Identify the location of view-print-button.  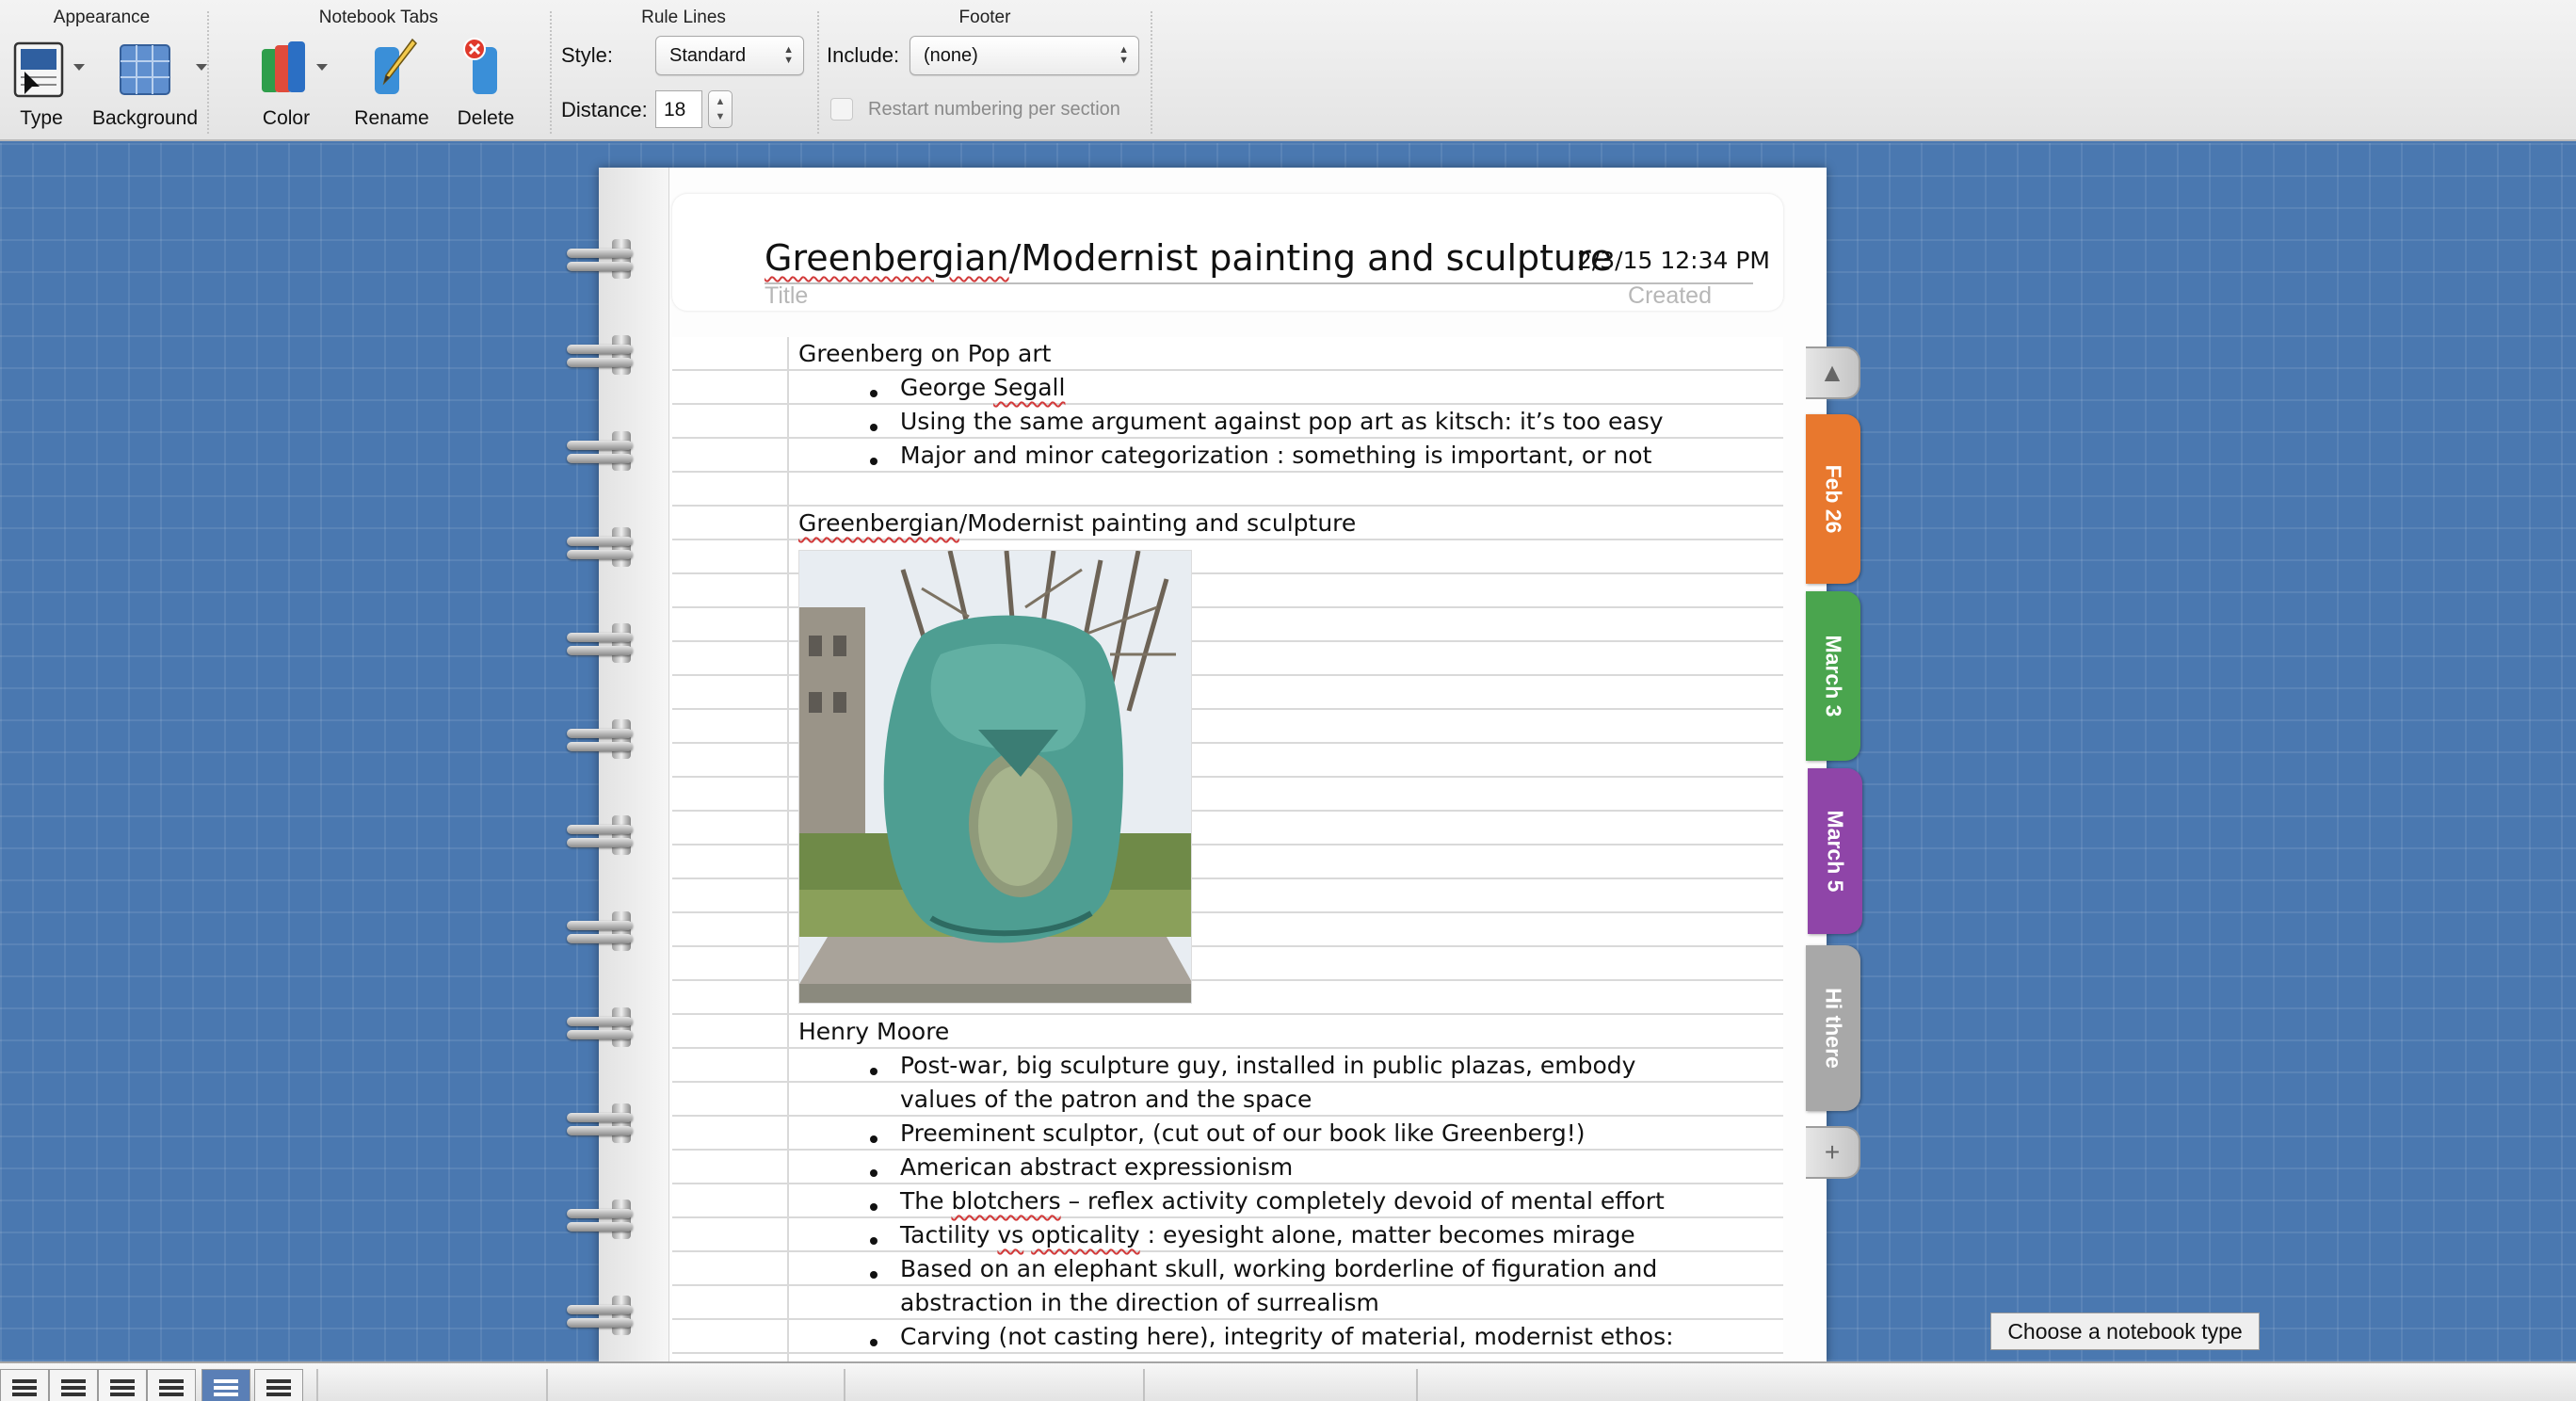
(171, 1385).